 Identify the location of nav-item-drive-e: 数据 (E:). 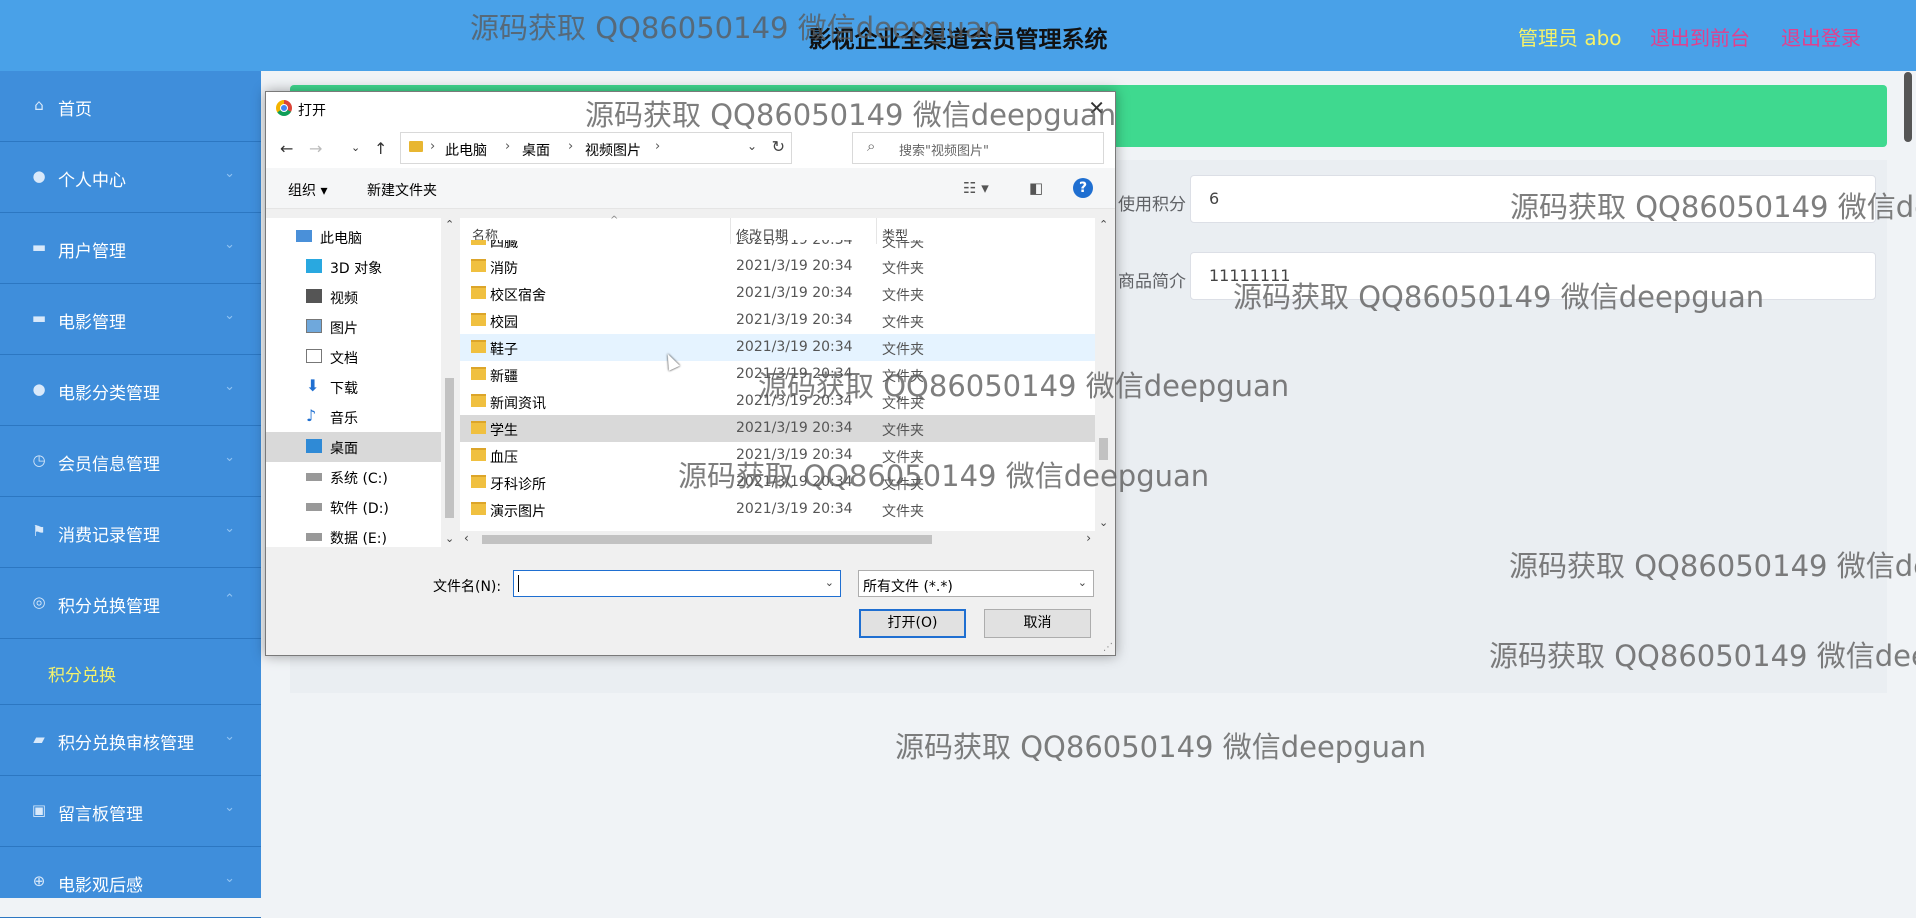
(353, 537).